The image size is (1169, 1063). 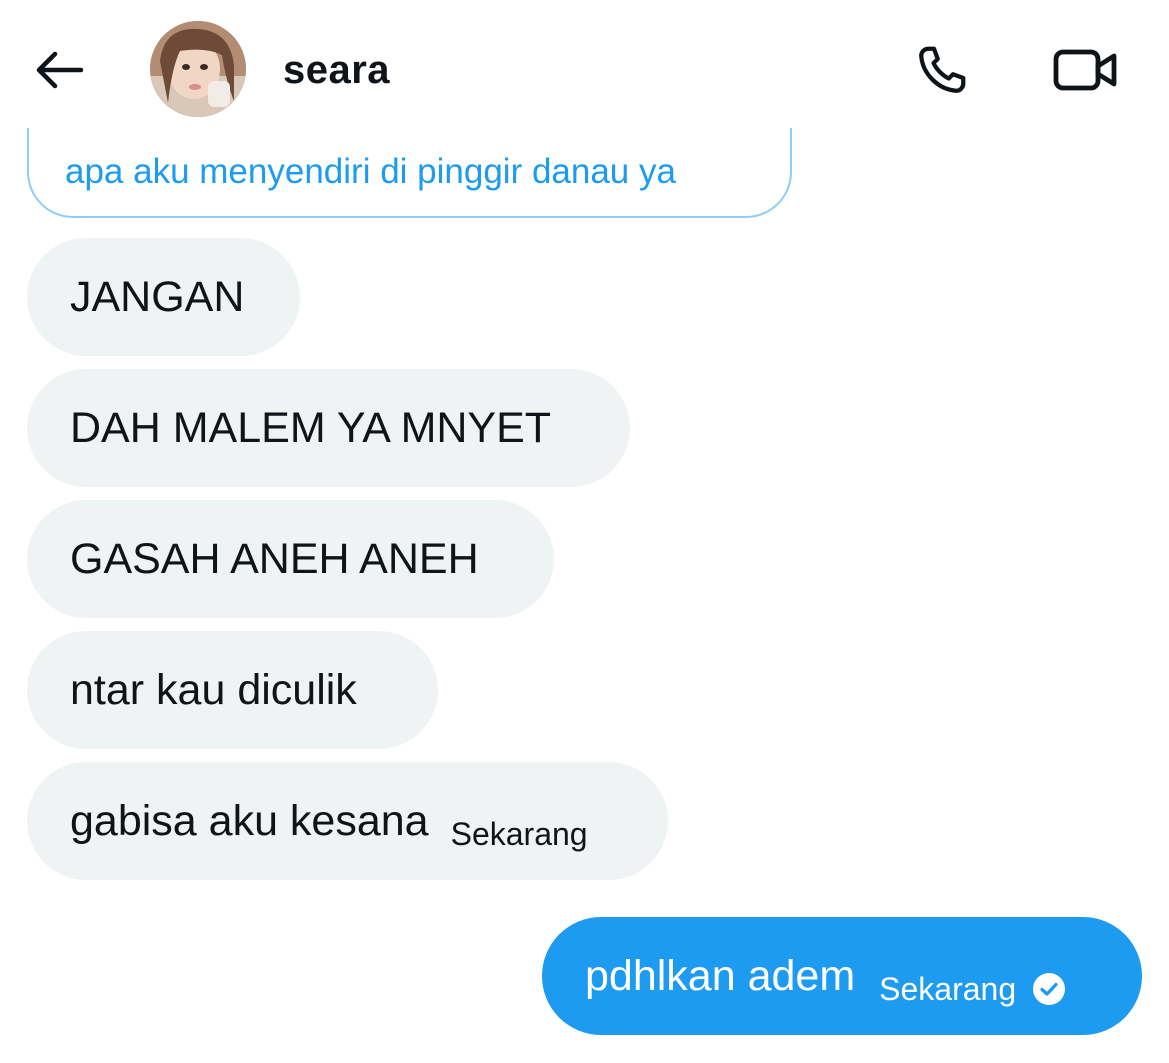 I want to click on quoted-message: apa aku menyendiri di pinggir danau ya, so click(x=409, y=173).